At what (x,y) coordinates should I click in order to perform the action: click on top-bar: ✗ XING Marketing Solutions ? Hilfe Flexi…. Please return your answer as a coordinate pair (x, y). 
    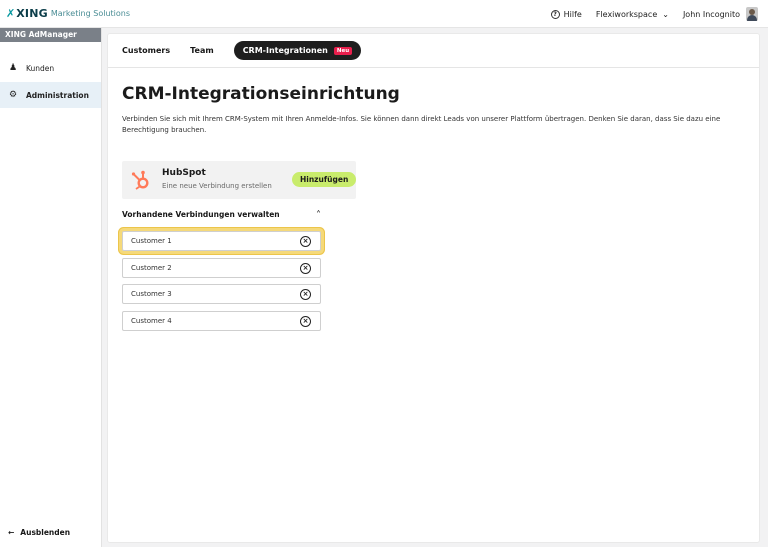
    Looking at the image, I should click on (384, 14).